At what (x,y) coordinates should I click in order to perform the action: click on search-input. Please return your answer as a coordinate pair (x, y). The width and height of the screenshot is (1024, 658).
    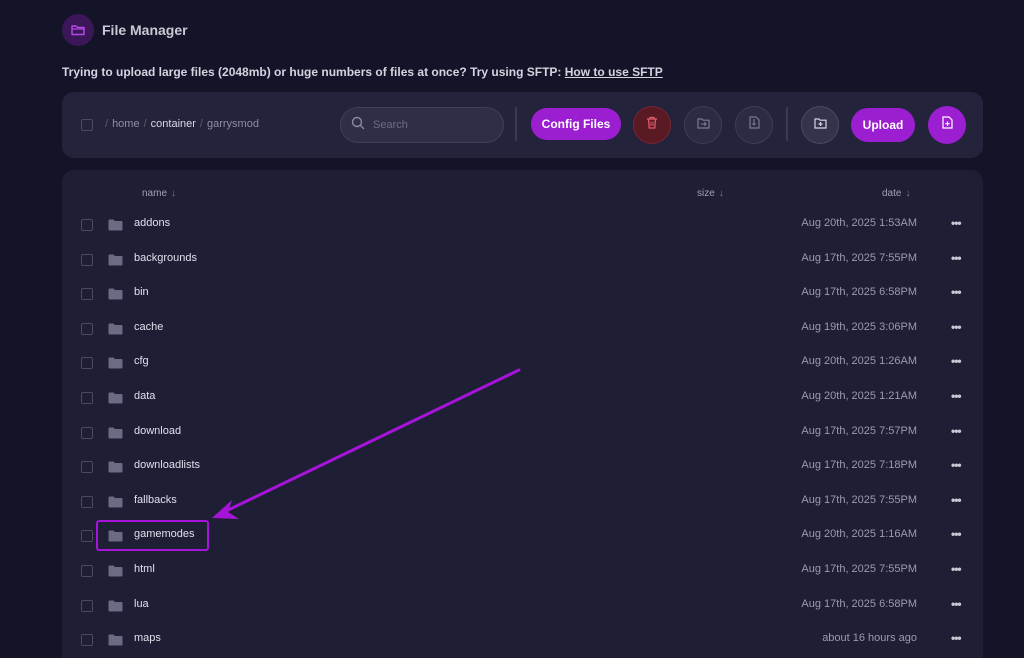
    Looking at the image, I should click on (433, 125).